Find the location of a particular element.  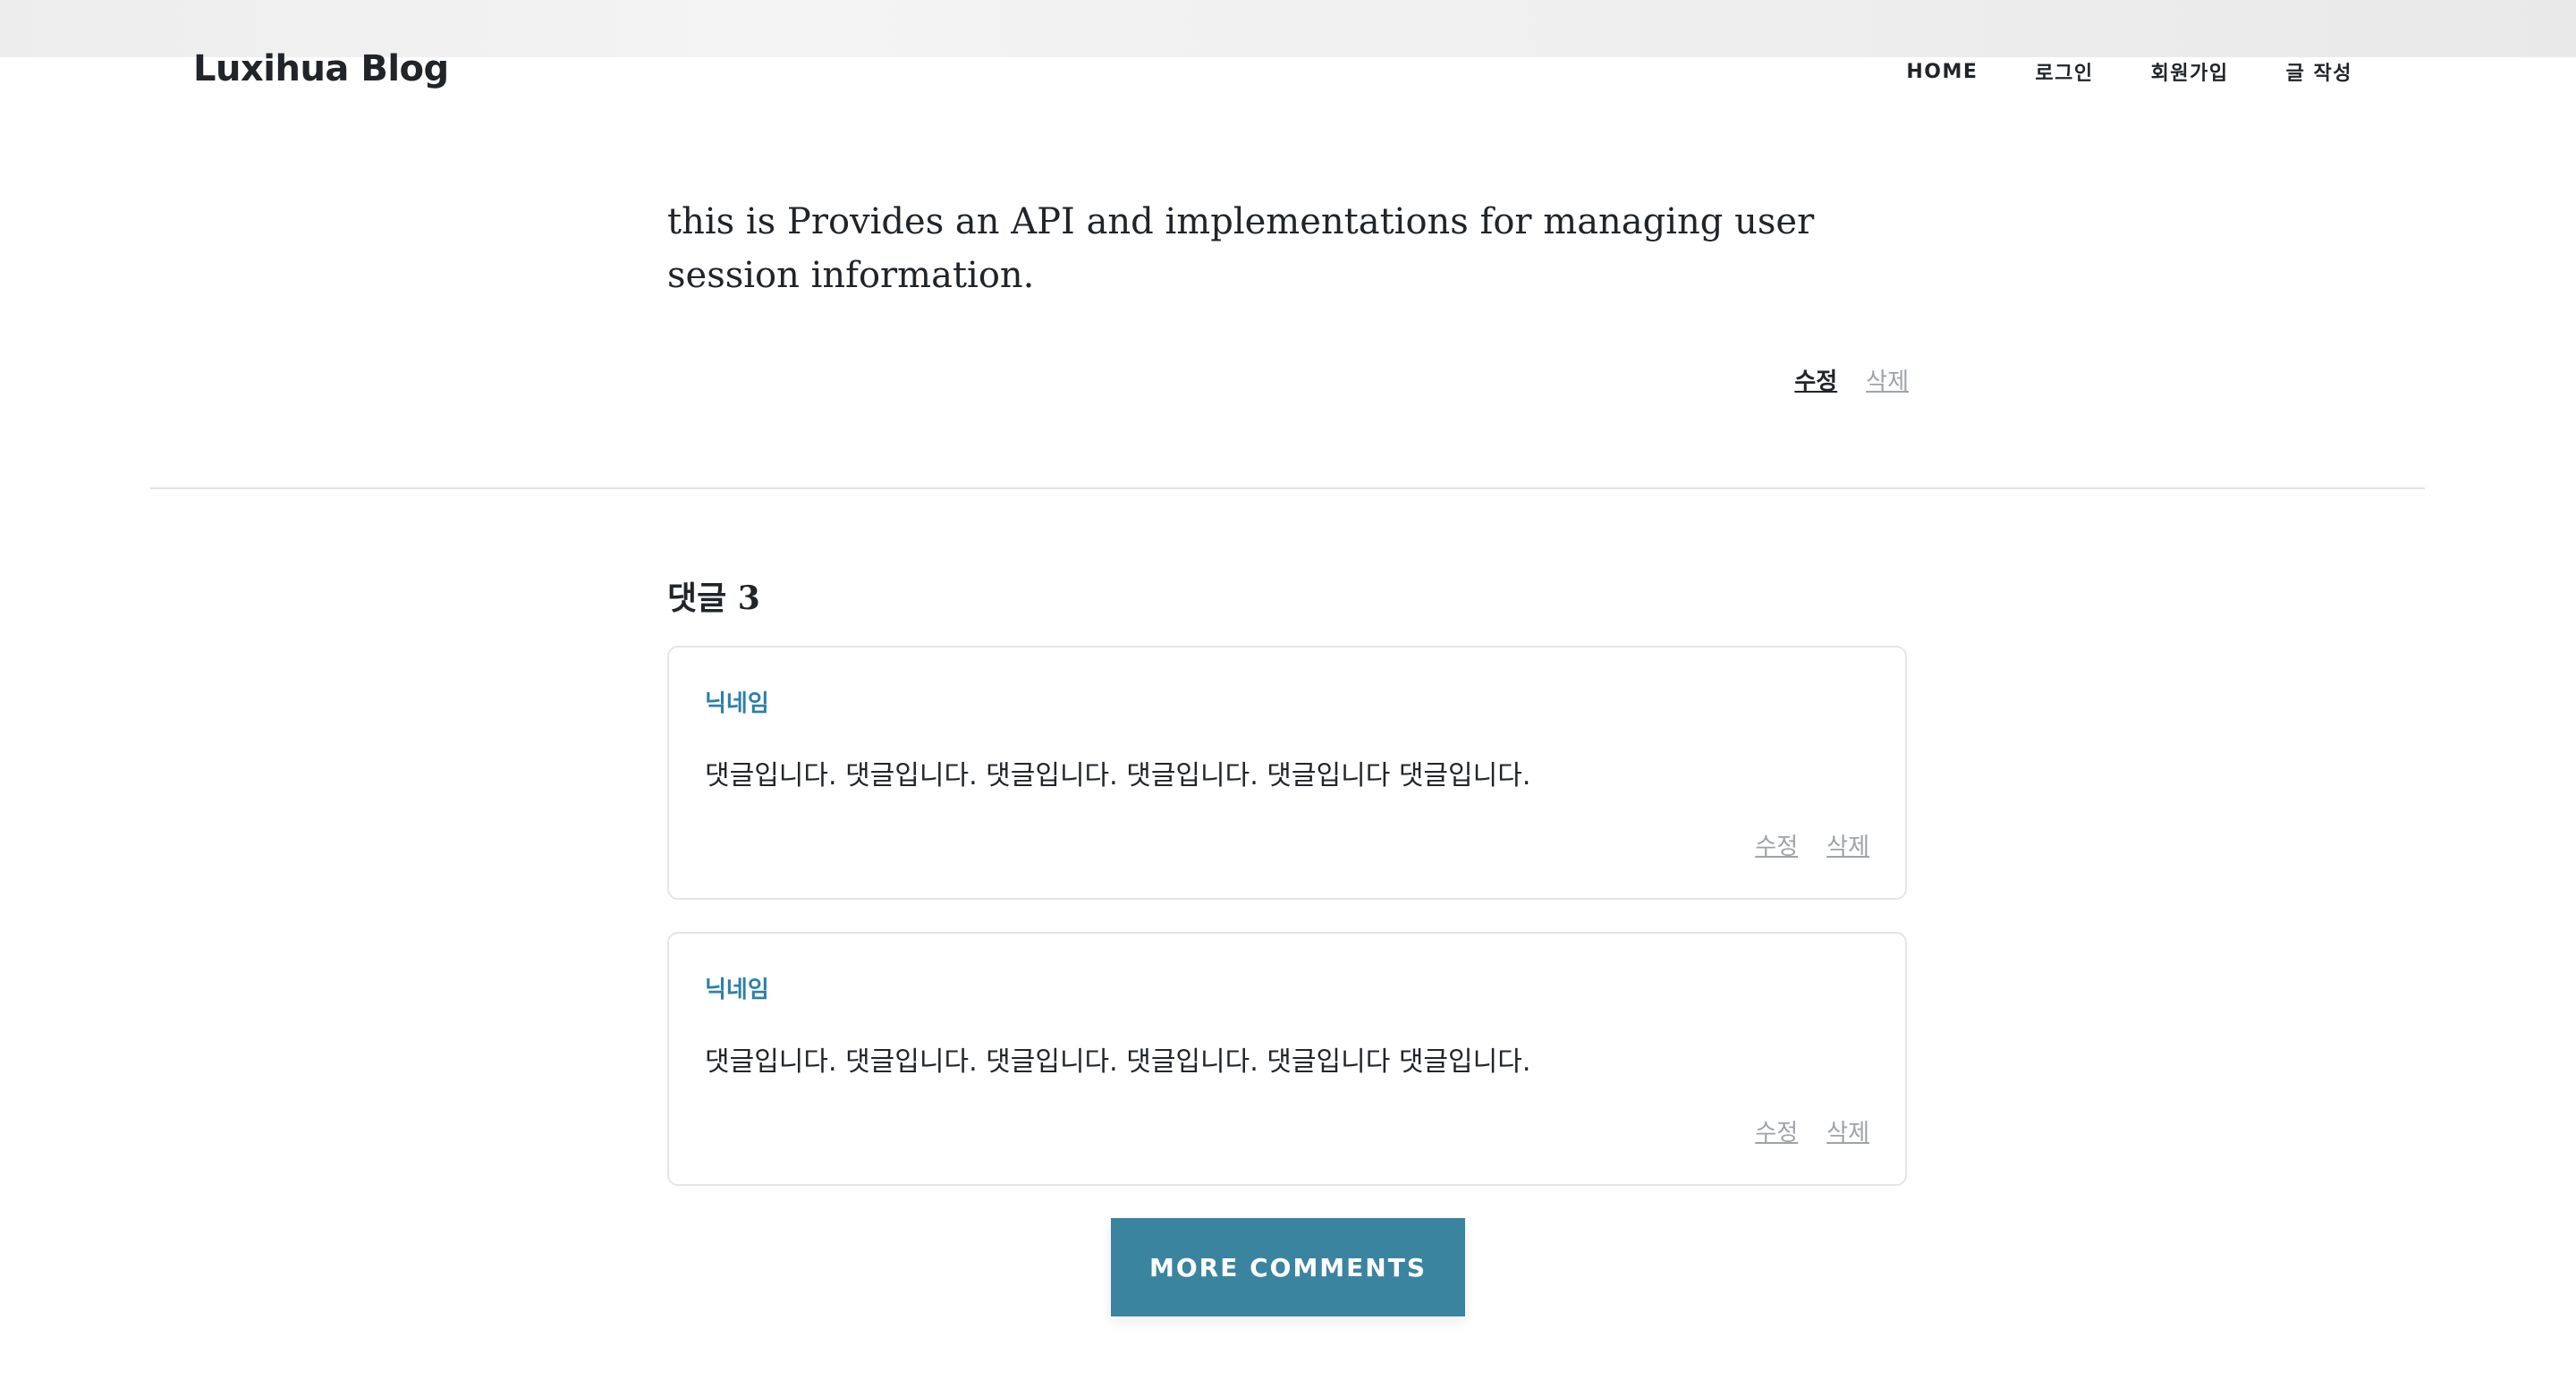

more-comments-button: MORE COMMENTS is located at coordinates (1288, 1267).